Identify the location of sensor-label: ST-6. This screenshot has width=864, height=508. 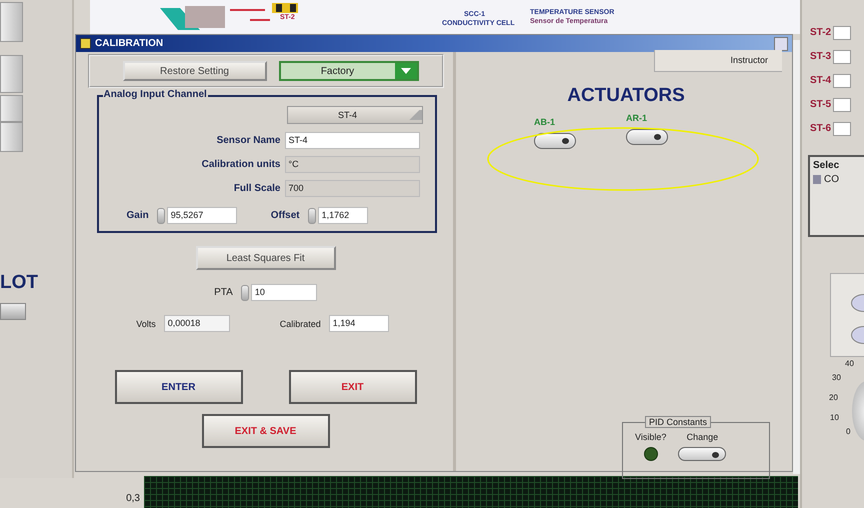
(821, 128).